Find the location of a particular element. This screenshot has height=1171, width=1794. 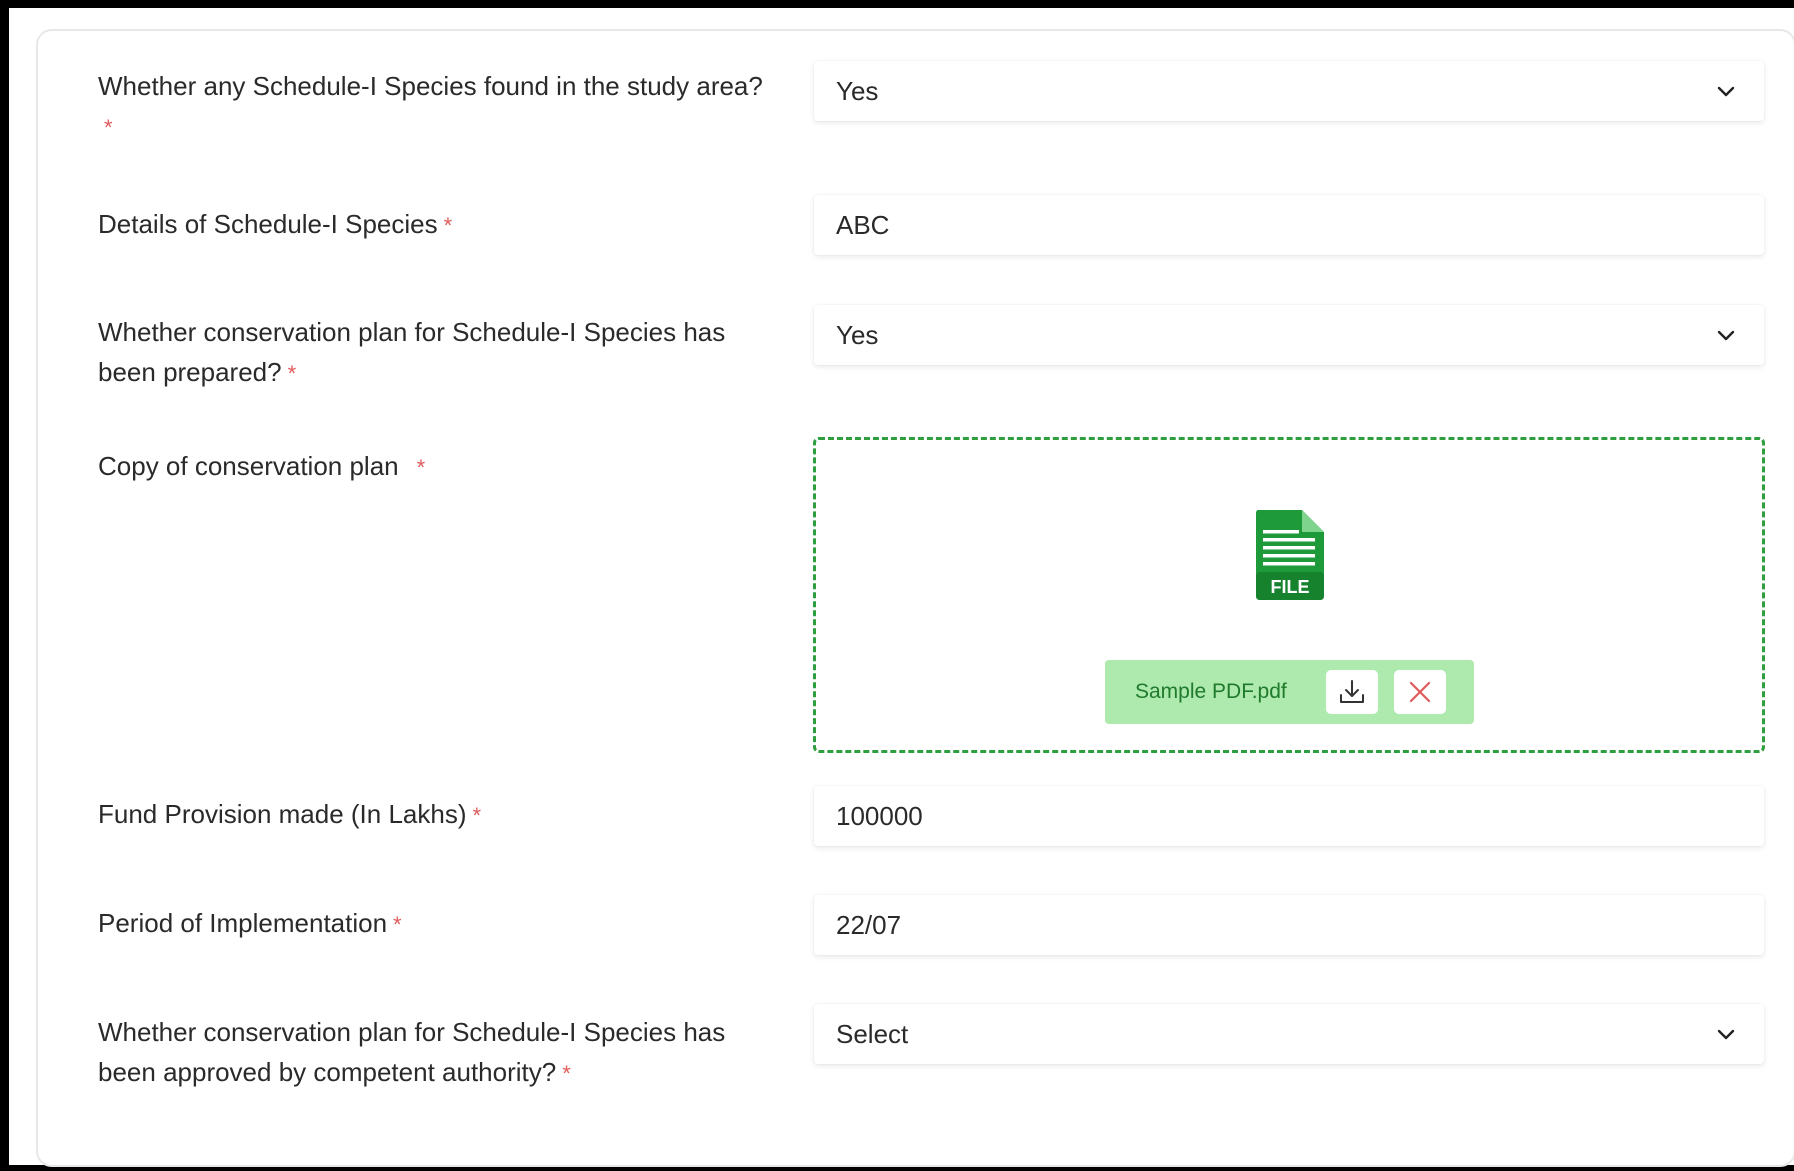

species-details-input: ABC is located at coordinates (1289, 225).